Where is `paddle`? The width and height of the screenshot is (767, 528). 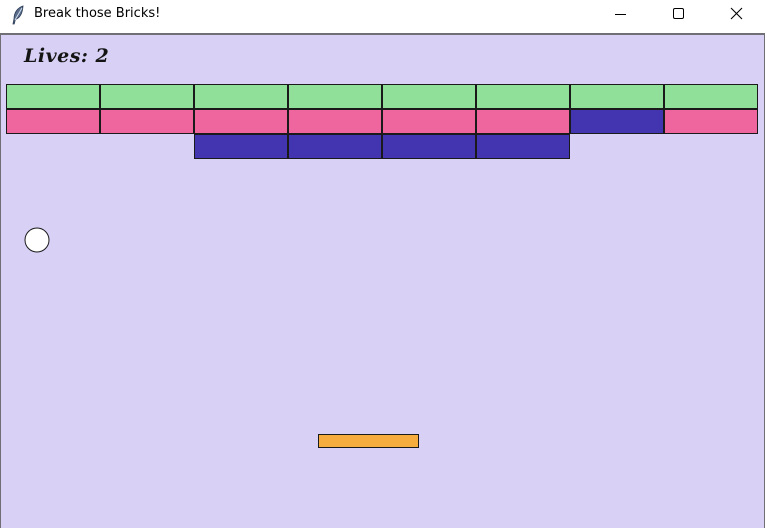 paddle is located at coordinates (368, 441).